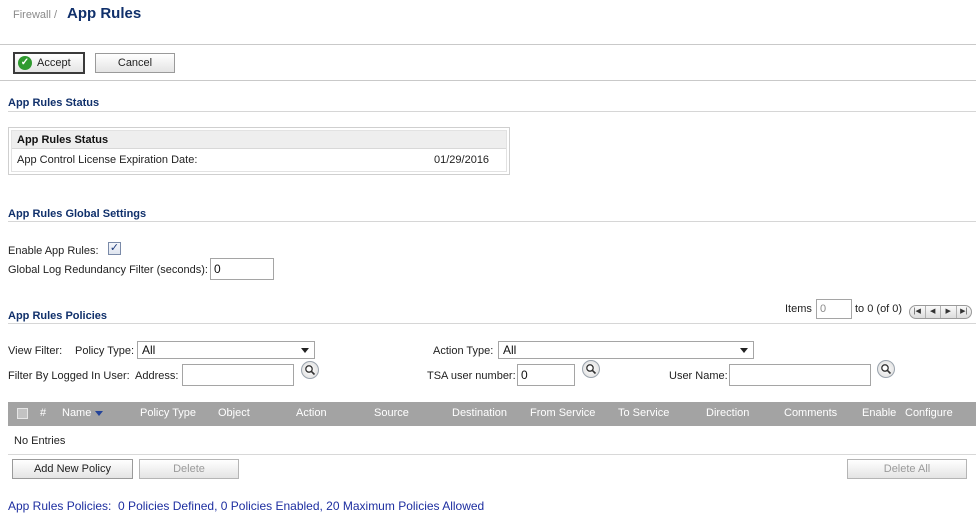  Describe the element at coordinates (53, 251) in the screenshot. I see `enable-app-rules-label: Enable App Rules:` at that location.